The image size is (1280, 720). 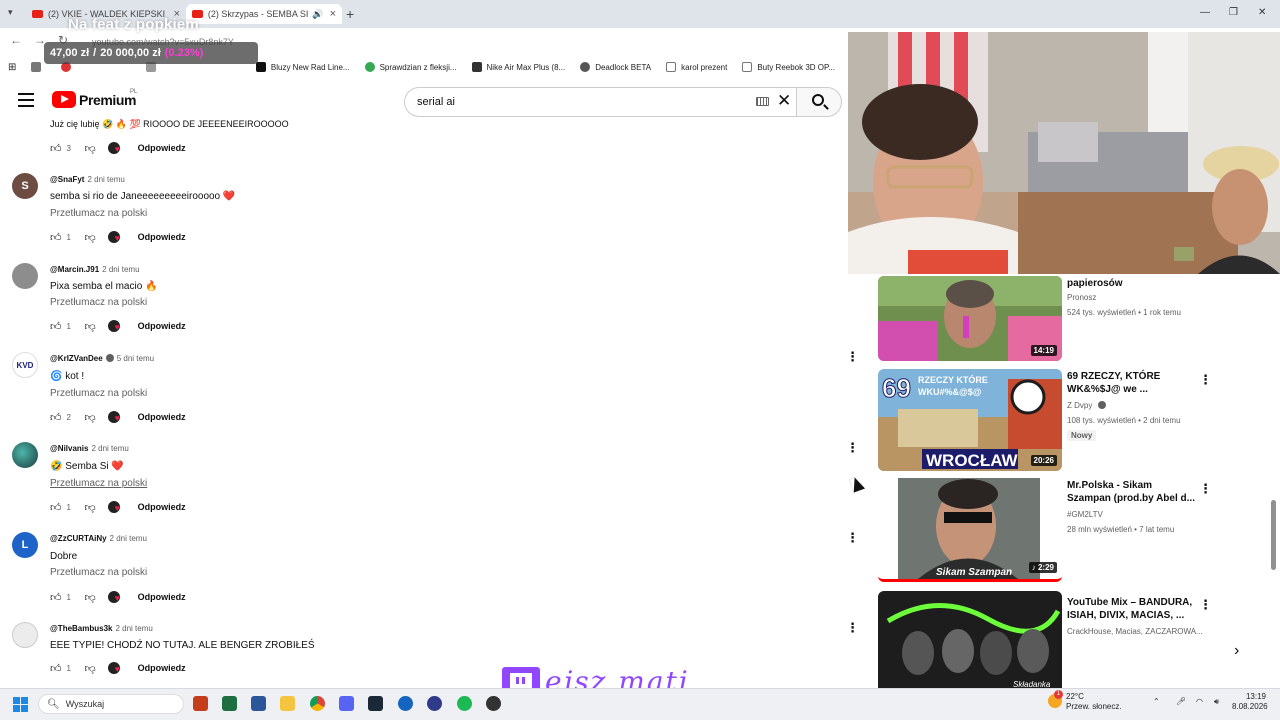 I want to click on avatar: S, so click(x=25, y=186).